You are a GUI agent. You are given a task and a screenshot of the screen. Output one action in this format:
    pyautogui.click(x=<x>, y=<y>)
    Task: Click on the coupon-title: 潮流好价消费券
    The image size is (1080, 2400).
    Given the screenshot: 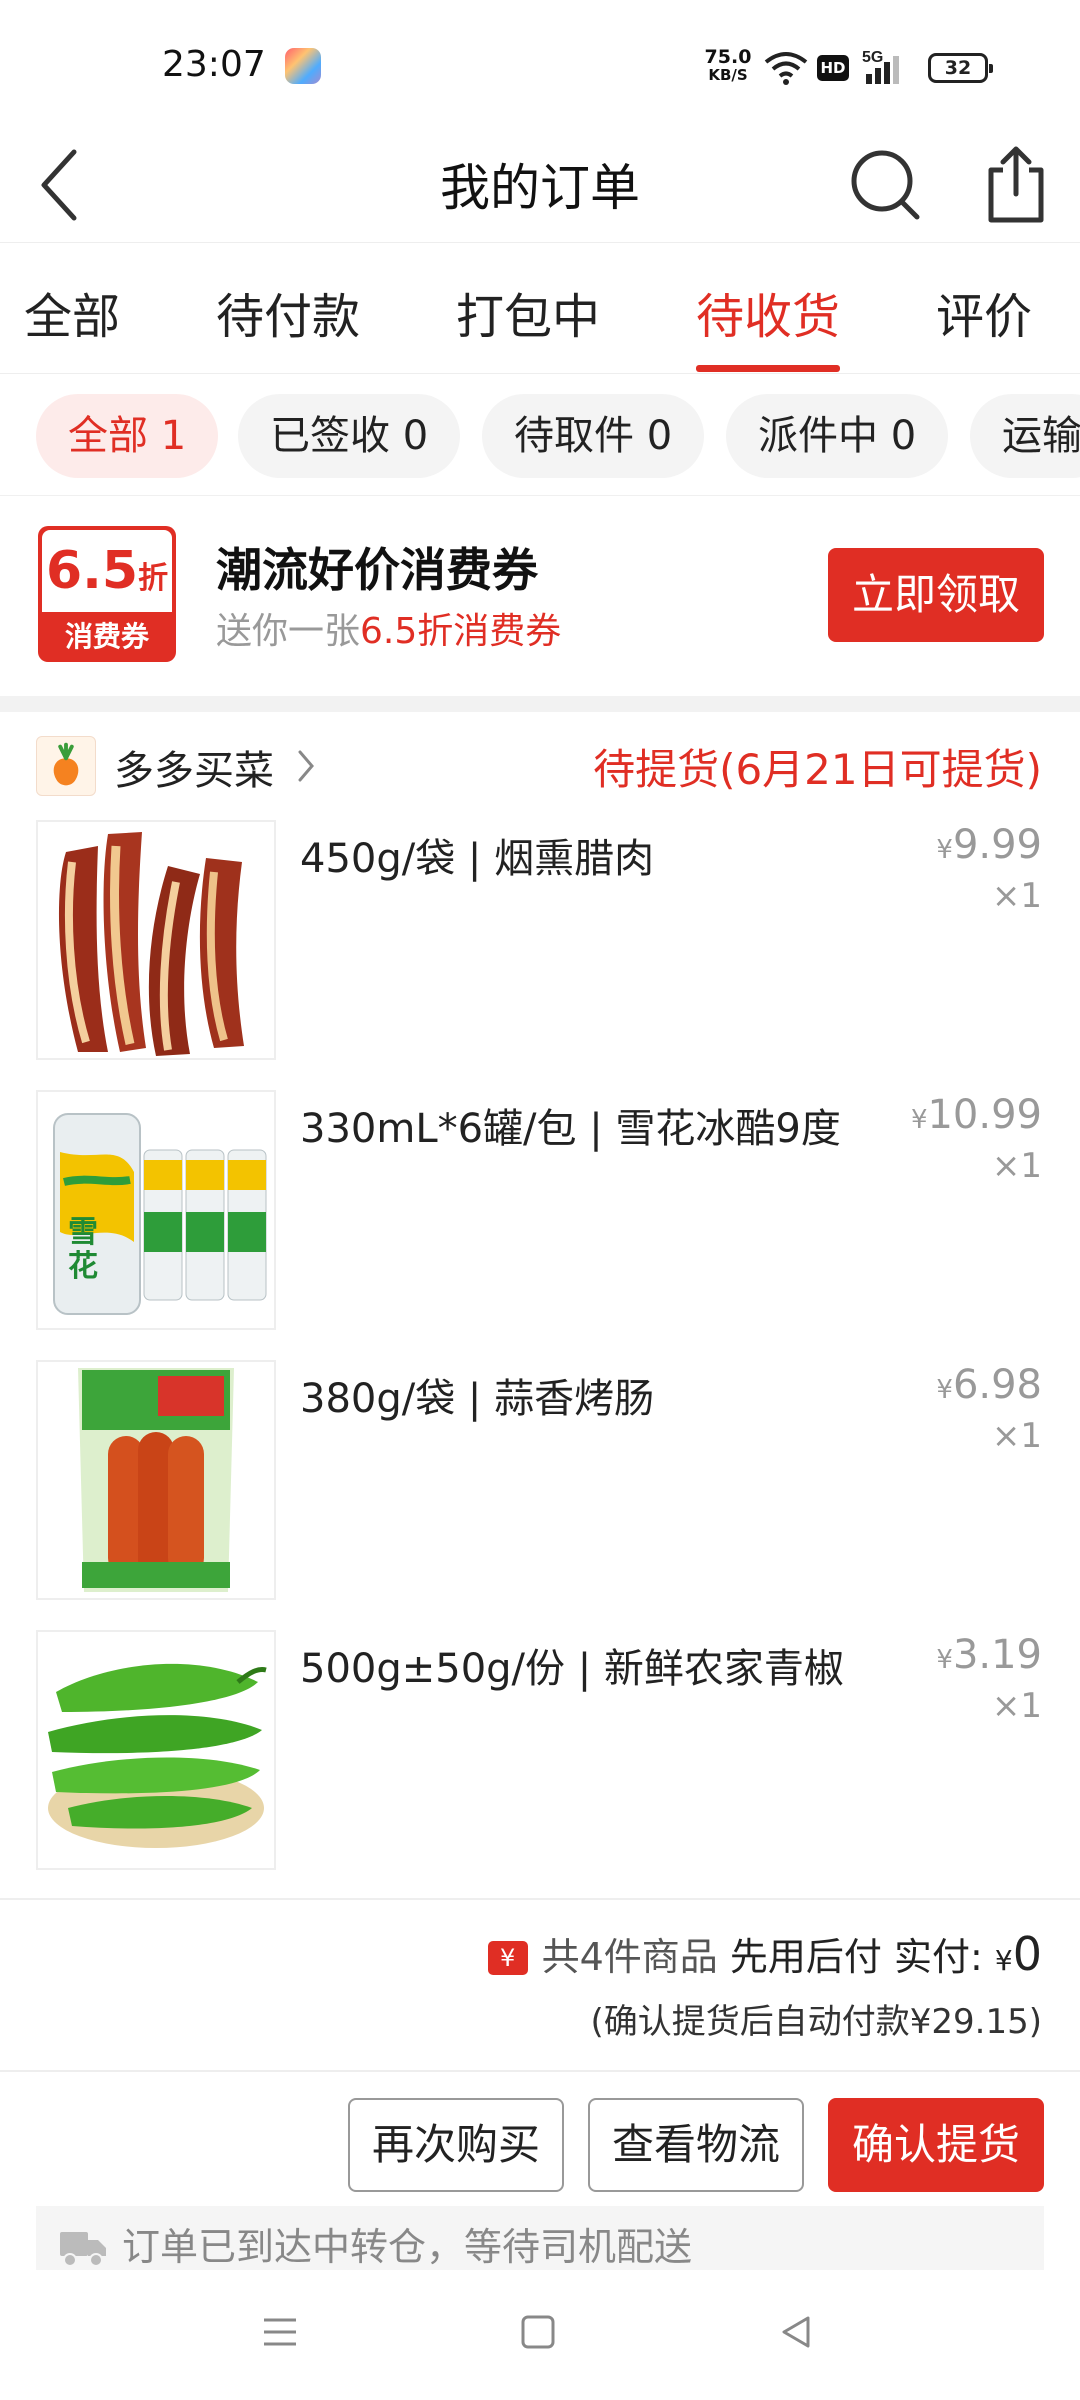 What is the action you would take?
    pyautogui.click(x=377, y=570)
    